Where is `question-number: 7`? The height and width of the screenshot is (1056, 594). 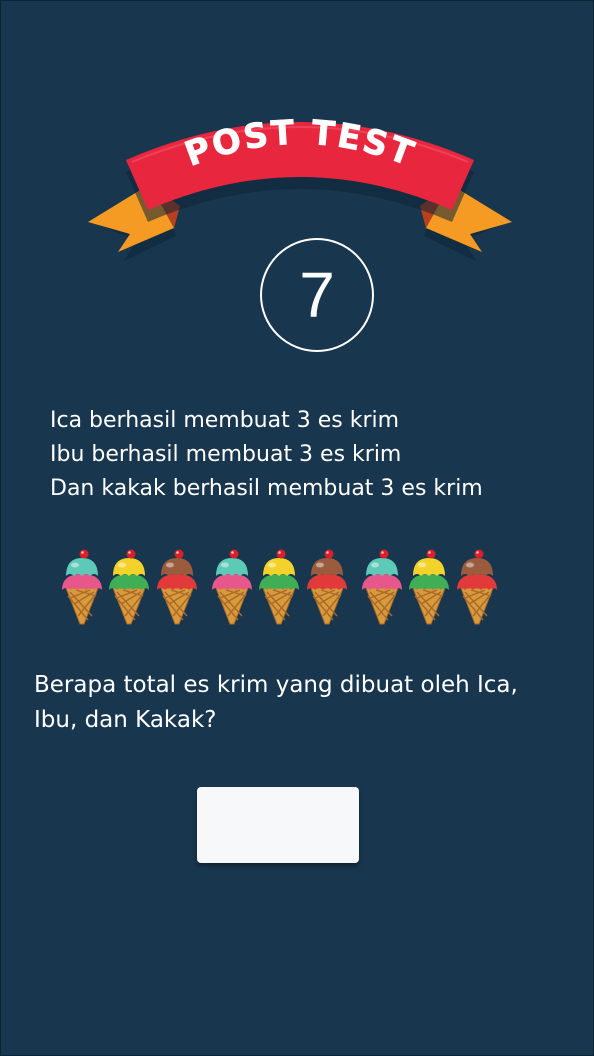
question-number: 7 is located at coordinates (317, 295).